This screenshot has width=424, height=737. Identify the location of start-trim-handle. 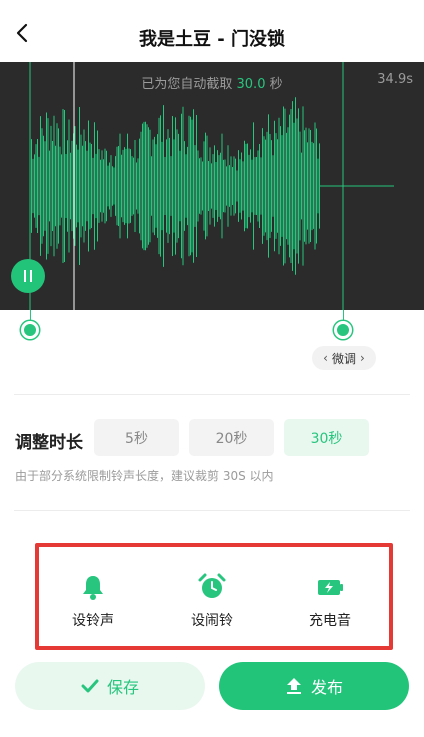
(30, 330).